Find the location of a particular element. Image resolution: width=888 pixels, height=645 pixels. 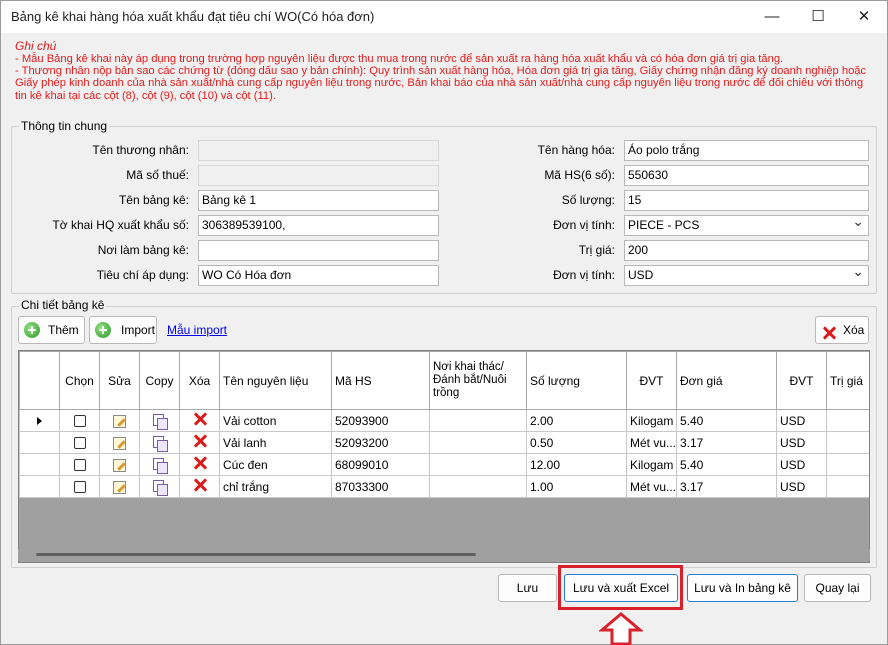

hs-code-cell: 52093900 is located at coordinates (380, 420).